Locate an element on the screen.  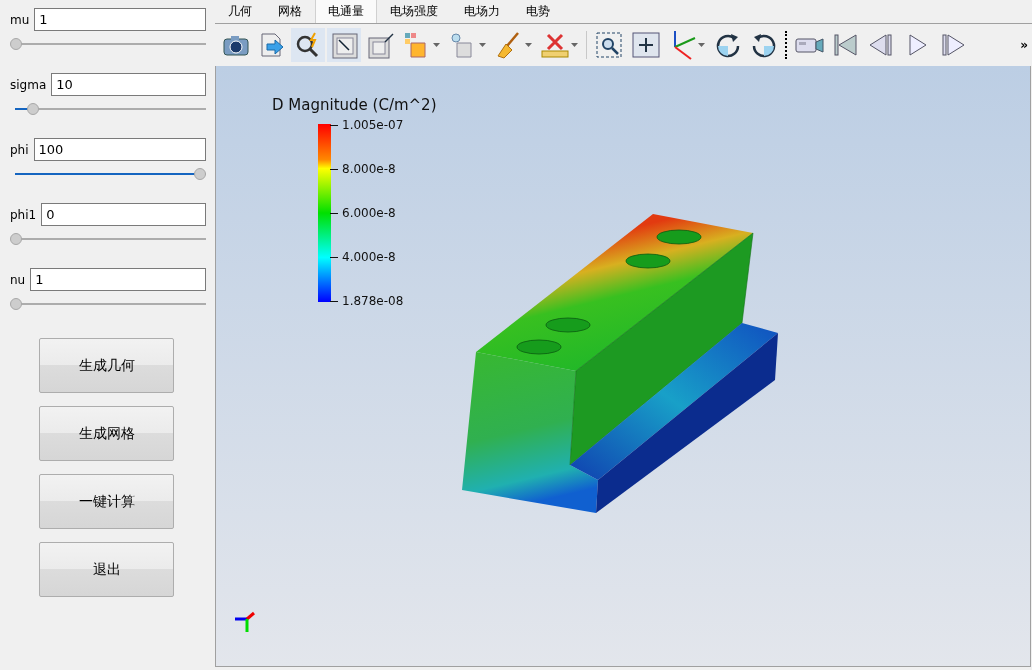
scale-tick-label: 1.005e-07 is located at coordinates (367, 125).